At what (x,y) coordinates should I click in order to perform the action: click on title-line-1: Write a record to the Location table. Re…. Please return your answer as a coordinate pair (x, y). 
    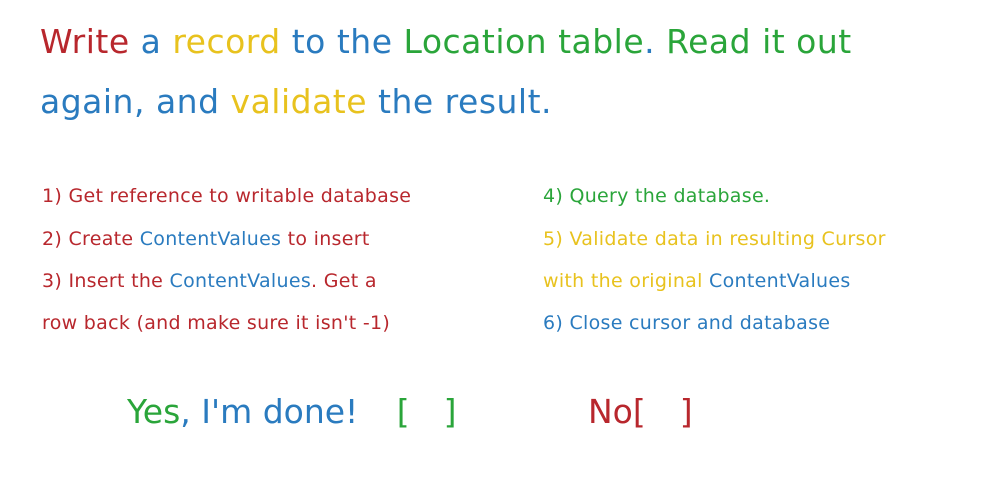
    Looking at the image, I should click on (446, 41).